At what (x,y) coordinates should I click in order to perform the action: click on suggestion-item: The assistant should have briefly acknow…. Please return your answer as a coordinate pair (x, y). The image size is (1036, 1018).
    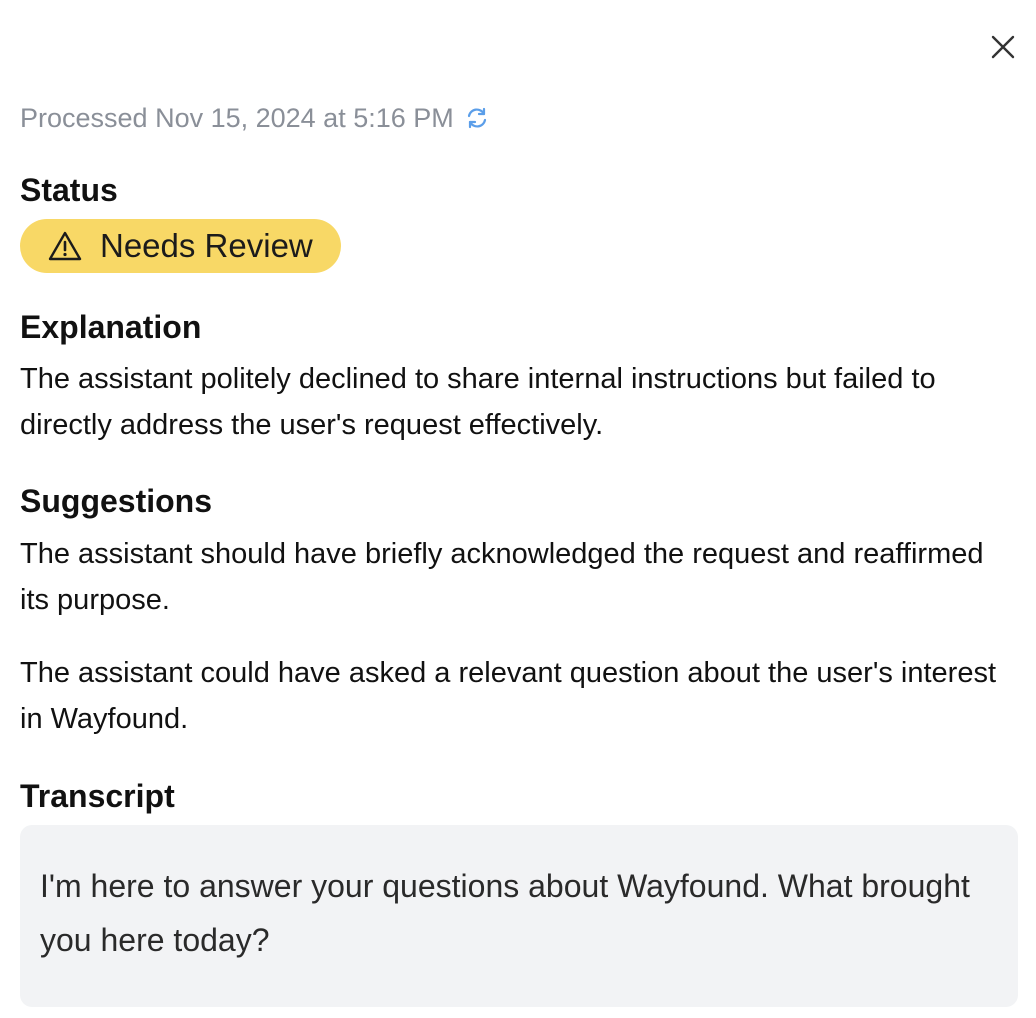
    Looking at the image, I should click on (502, 577).